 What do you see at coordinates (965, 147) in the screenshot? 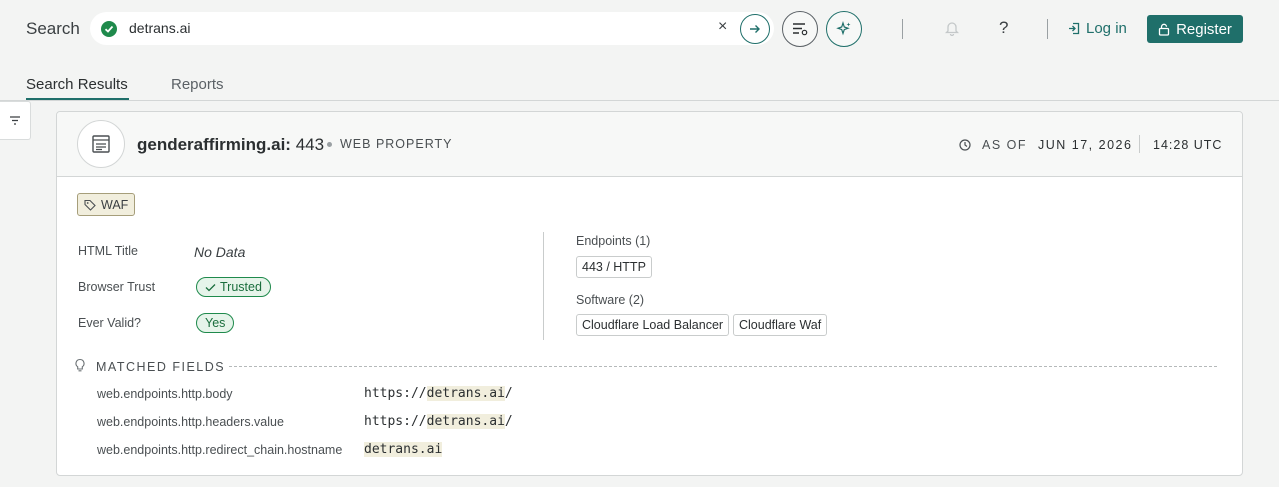
I see `clock-icon` at bounding box center [965, 147].